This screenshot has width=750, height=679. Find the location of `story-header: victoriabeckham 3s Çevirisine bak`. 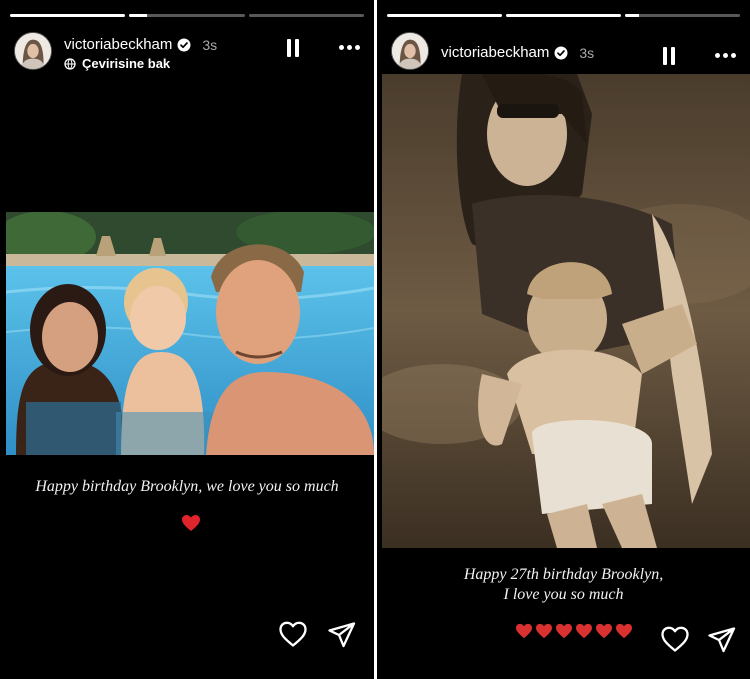

story-header: victoriabeckham 3s Çevirisine bak is located at coordinates (188, 52).